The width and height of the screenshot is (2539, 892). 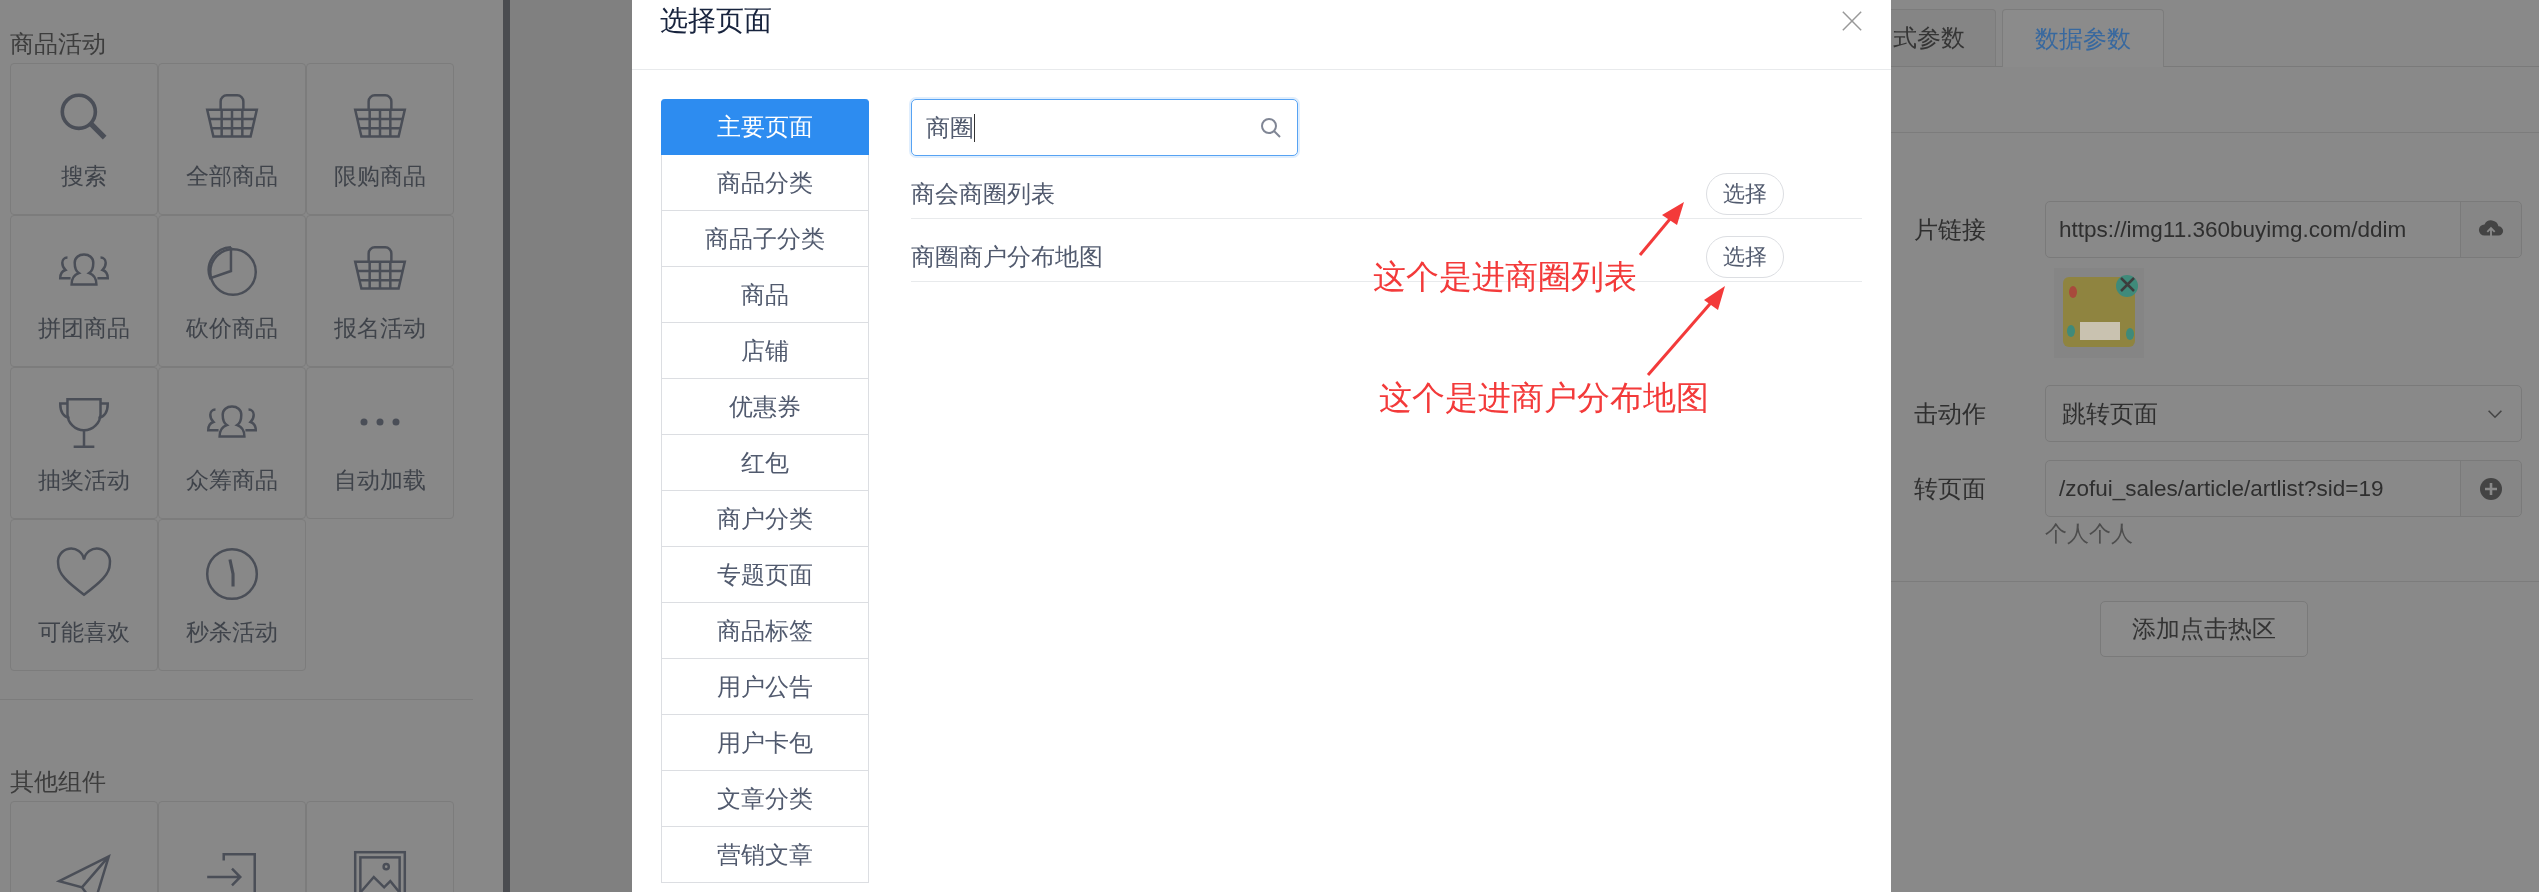 What do you see at coordinates (765, 687) in the screenshot?
I see `menu-item: 用户公告` at bounding box center [765, 687].